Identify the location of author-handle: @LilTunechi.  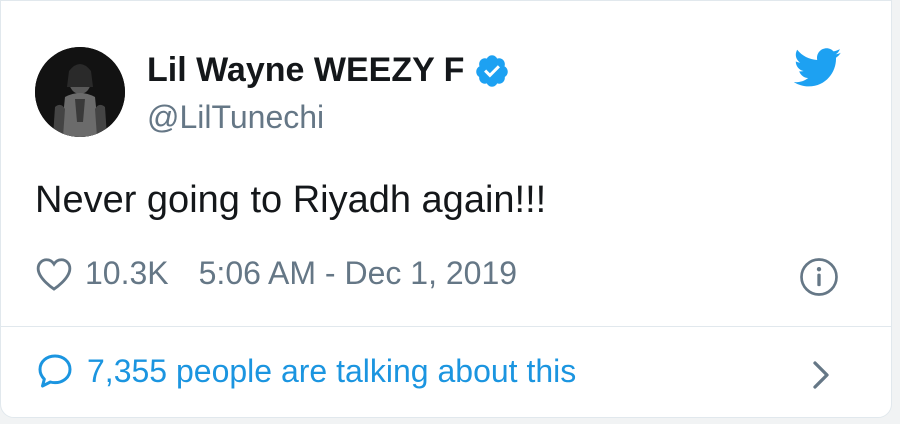
(235, 117).